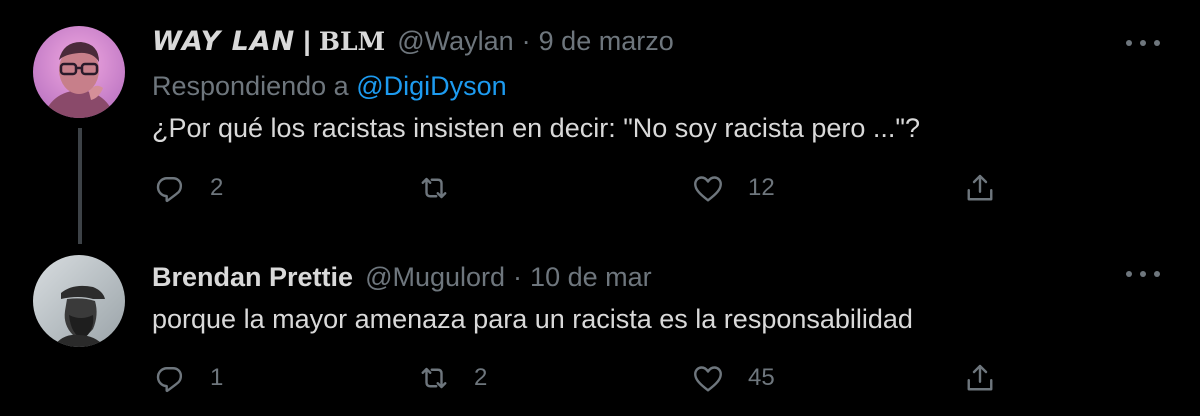 This screenshot has height=416, width=1200. Describe the element at coordinates (431, 86) in the screenshot. I see `replying-to-handle: @DigiDyson` at that location.